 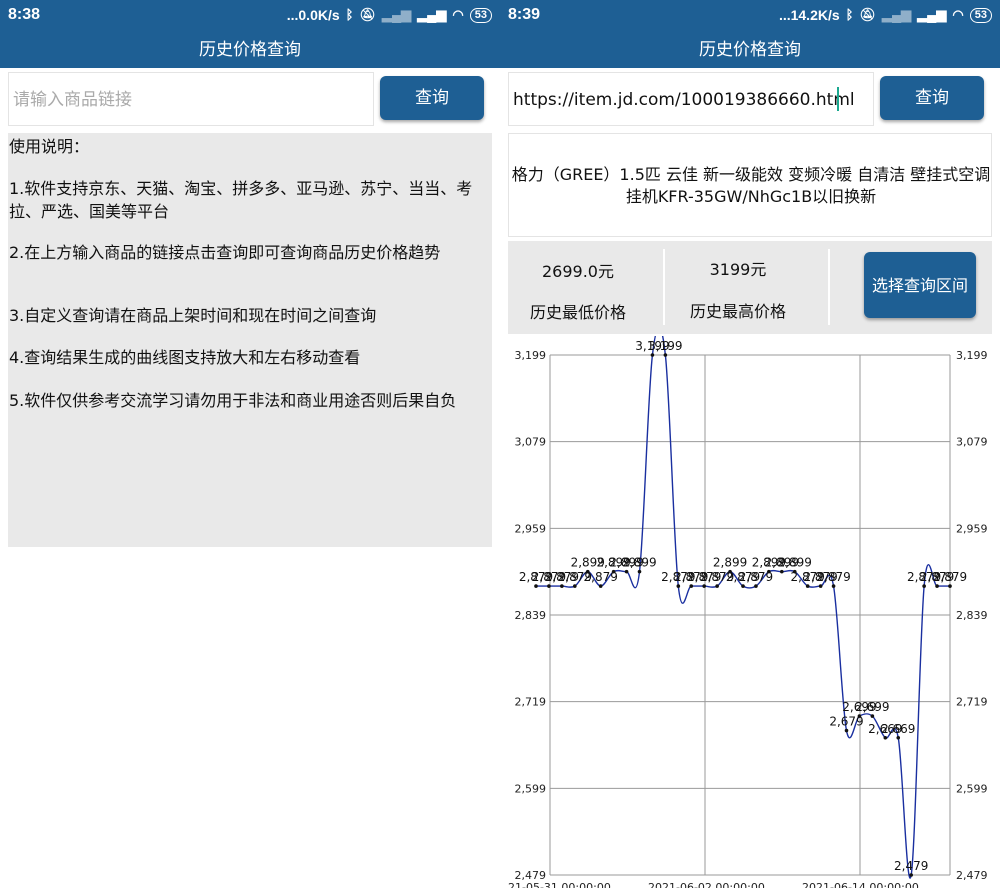 I want to click on text-caret, so click(x=838, y=99).